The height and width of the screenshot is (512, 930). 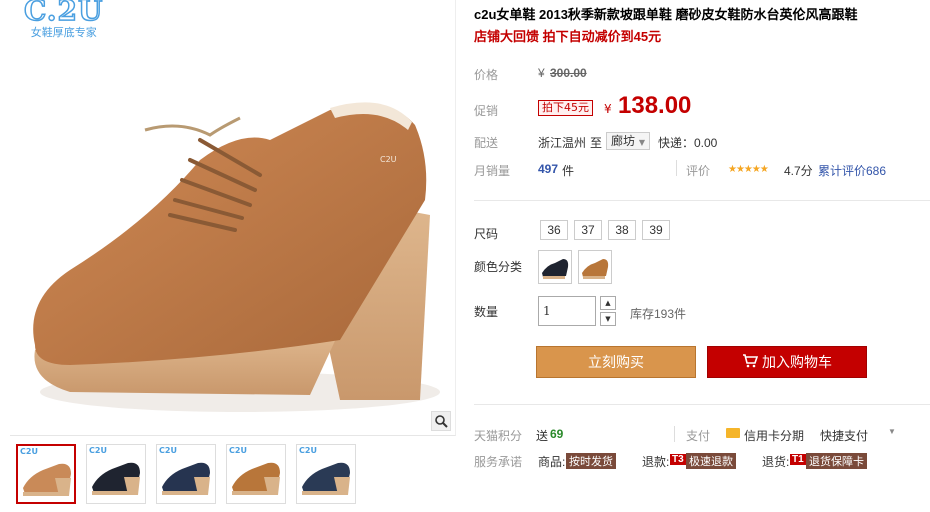 I want to click on add-to-cart-button: 加入购物车, so click(x=787, y=362).